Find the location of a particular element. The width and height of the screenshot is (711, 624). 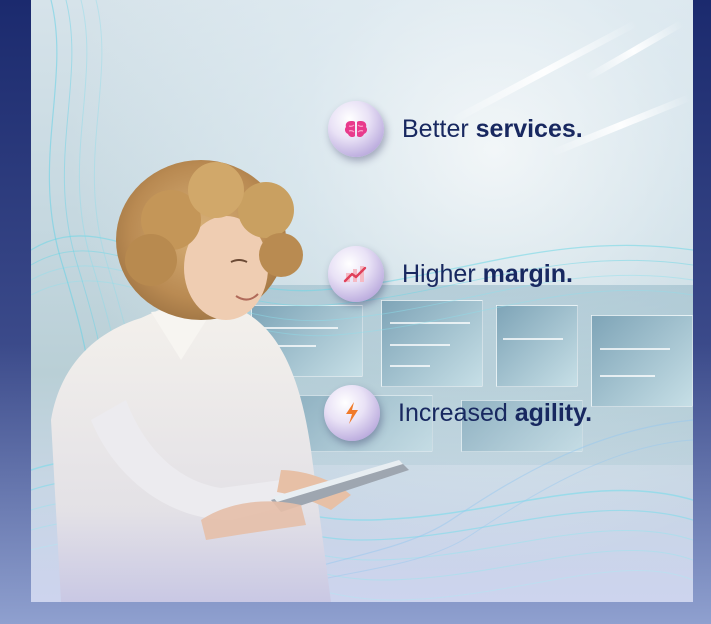

feature-higher-margin: Higher margin. is located at coordinates (450, 274).